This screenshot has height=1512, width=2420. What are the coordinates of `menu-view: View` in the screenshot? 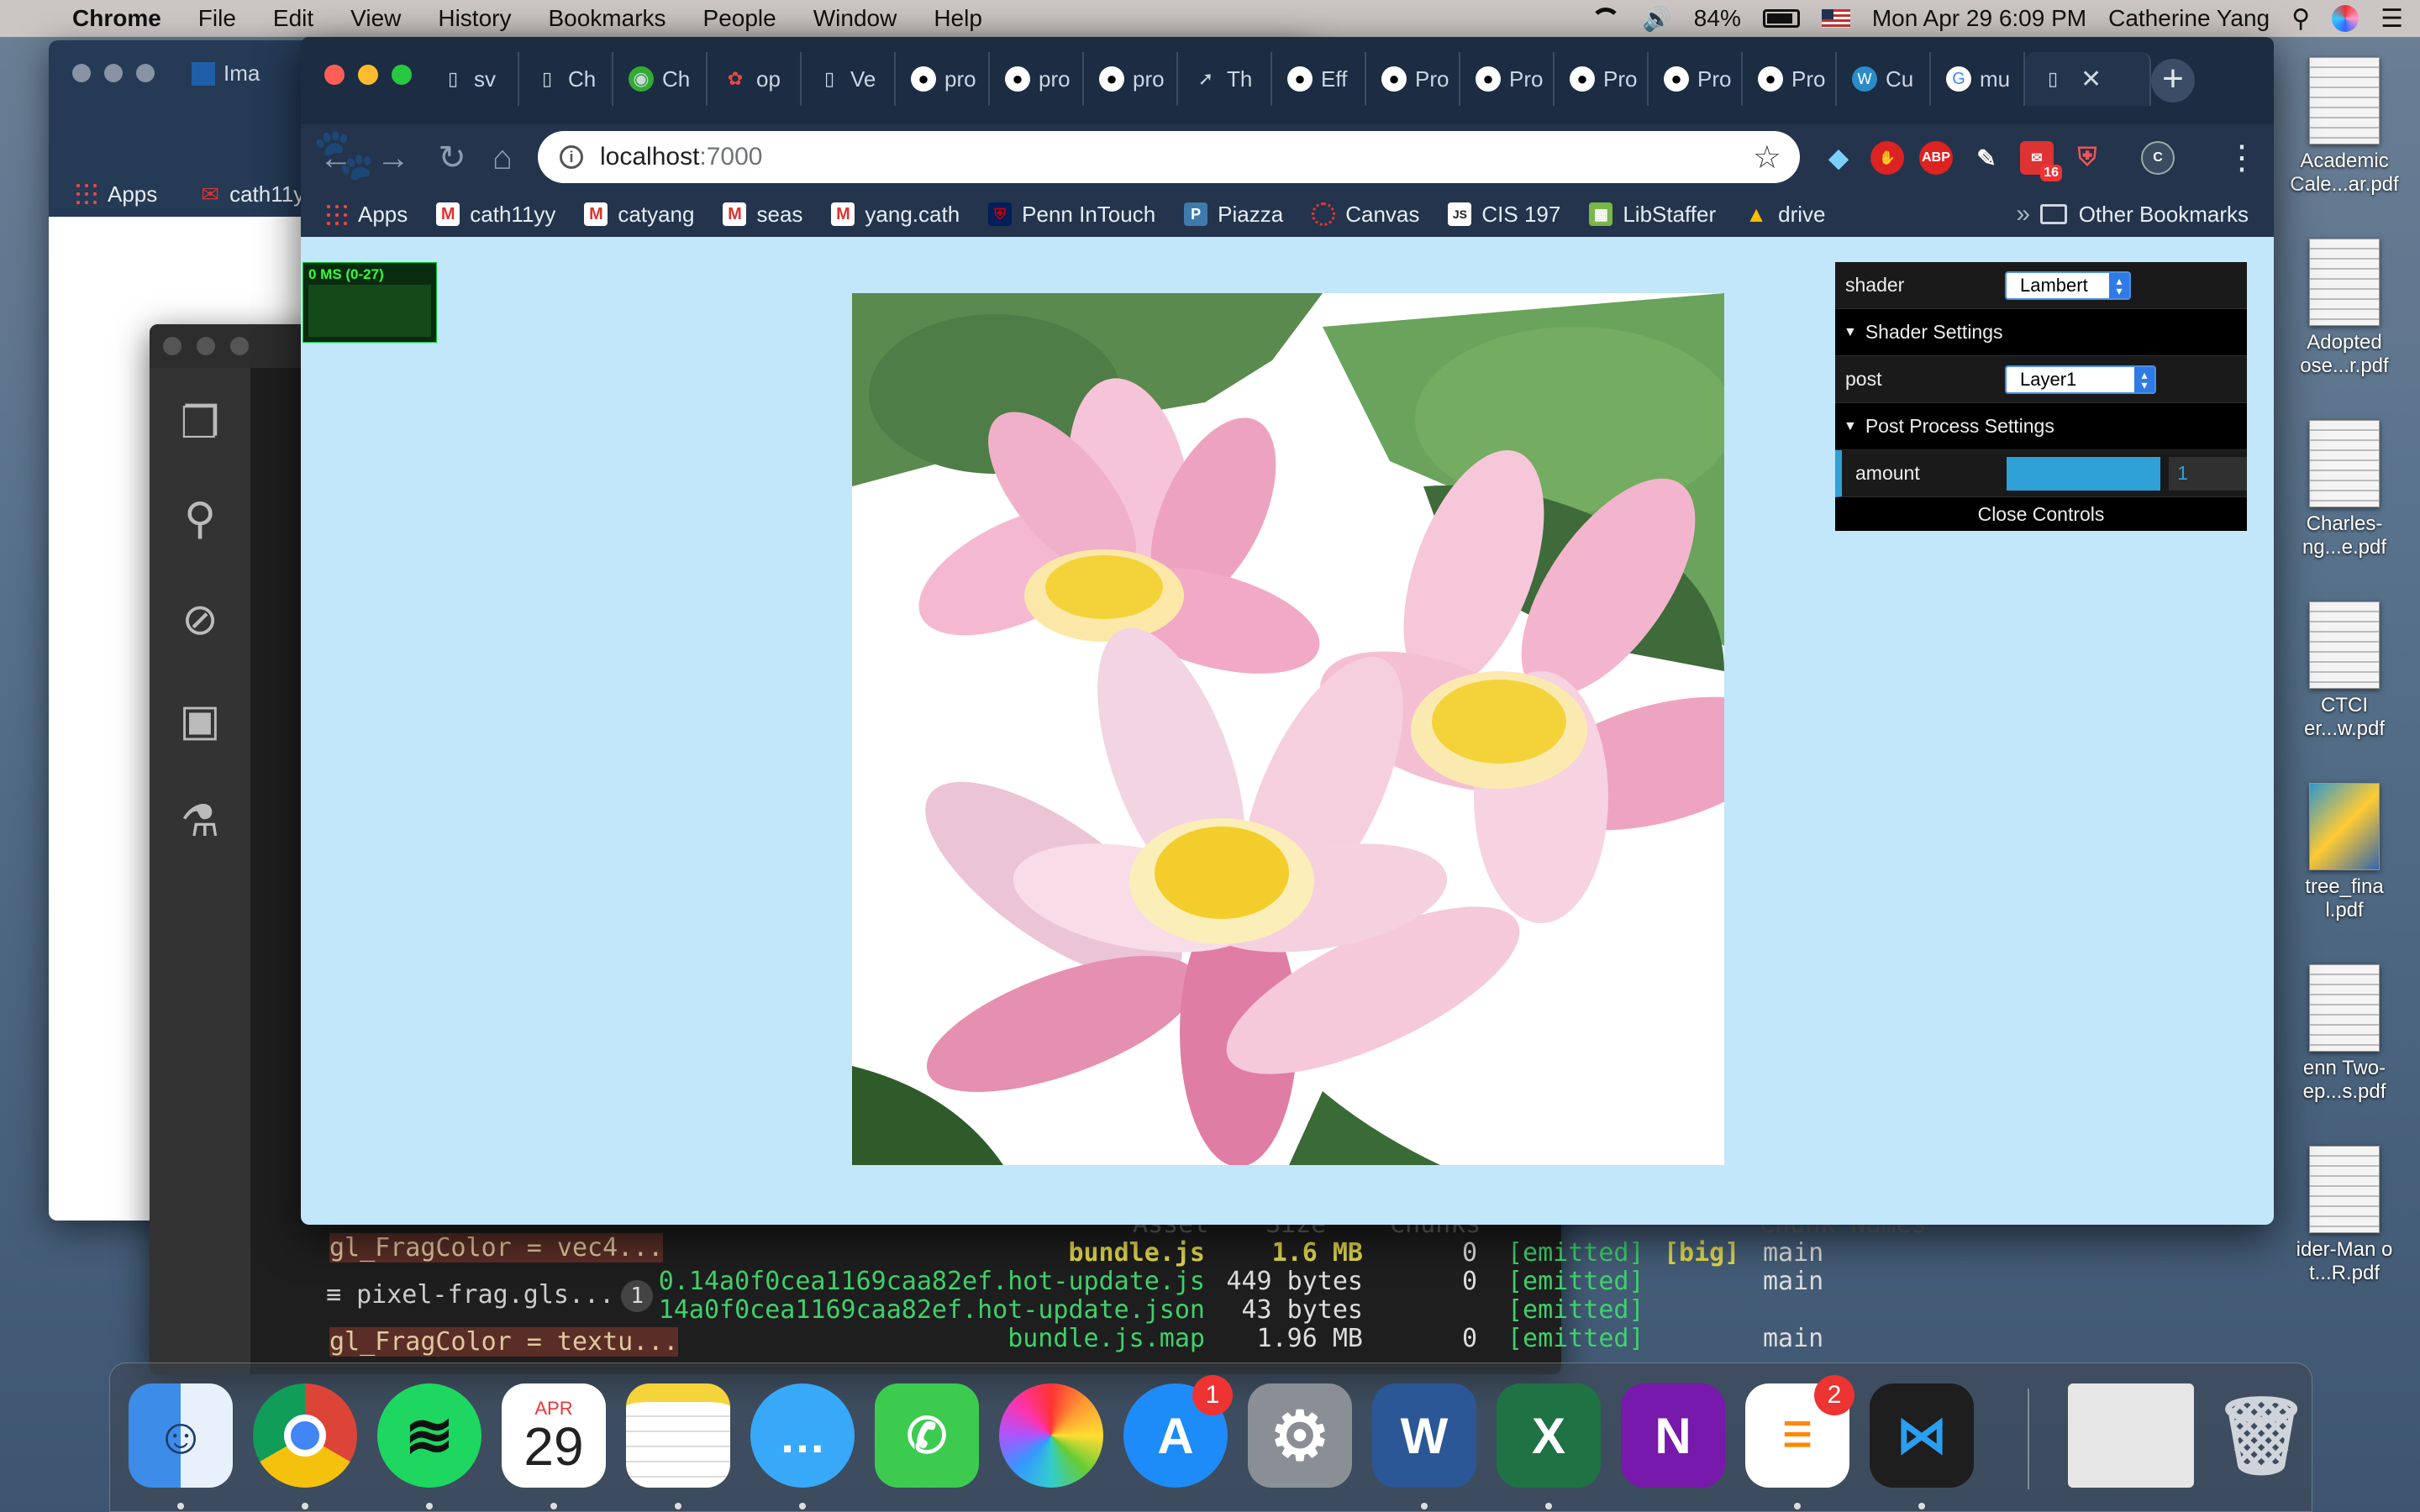 It's located at (375, 18).